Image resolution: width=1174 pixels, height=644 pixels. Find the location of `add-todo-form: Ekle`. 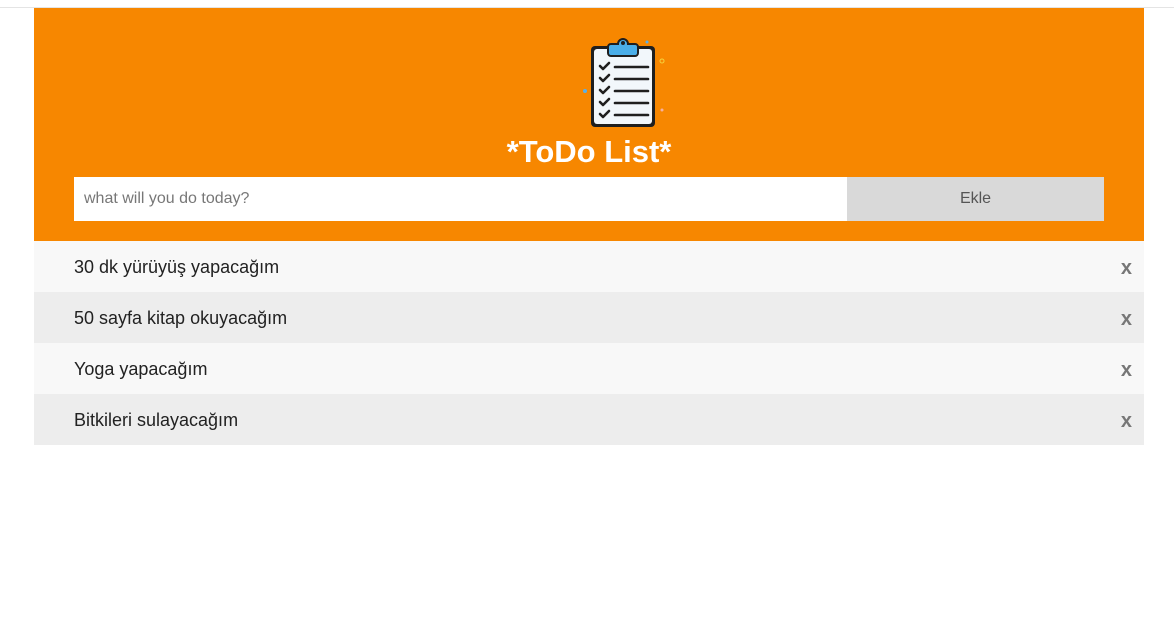

add-todo-form: Ekle is located at coordinates (589, 199).